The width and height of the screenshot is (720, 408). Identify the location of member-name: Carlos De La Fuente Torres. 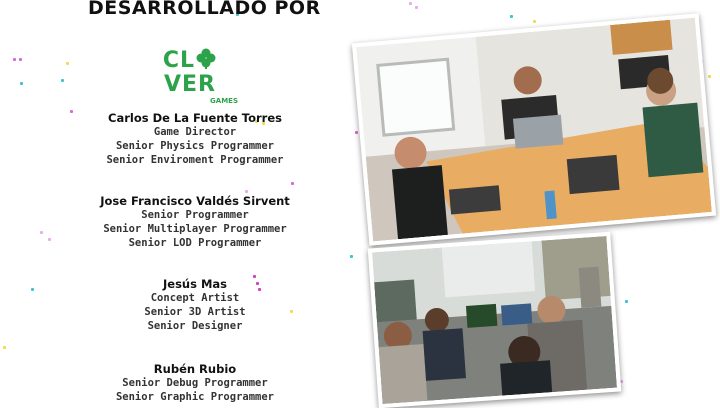
(195, 118).